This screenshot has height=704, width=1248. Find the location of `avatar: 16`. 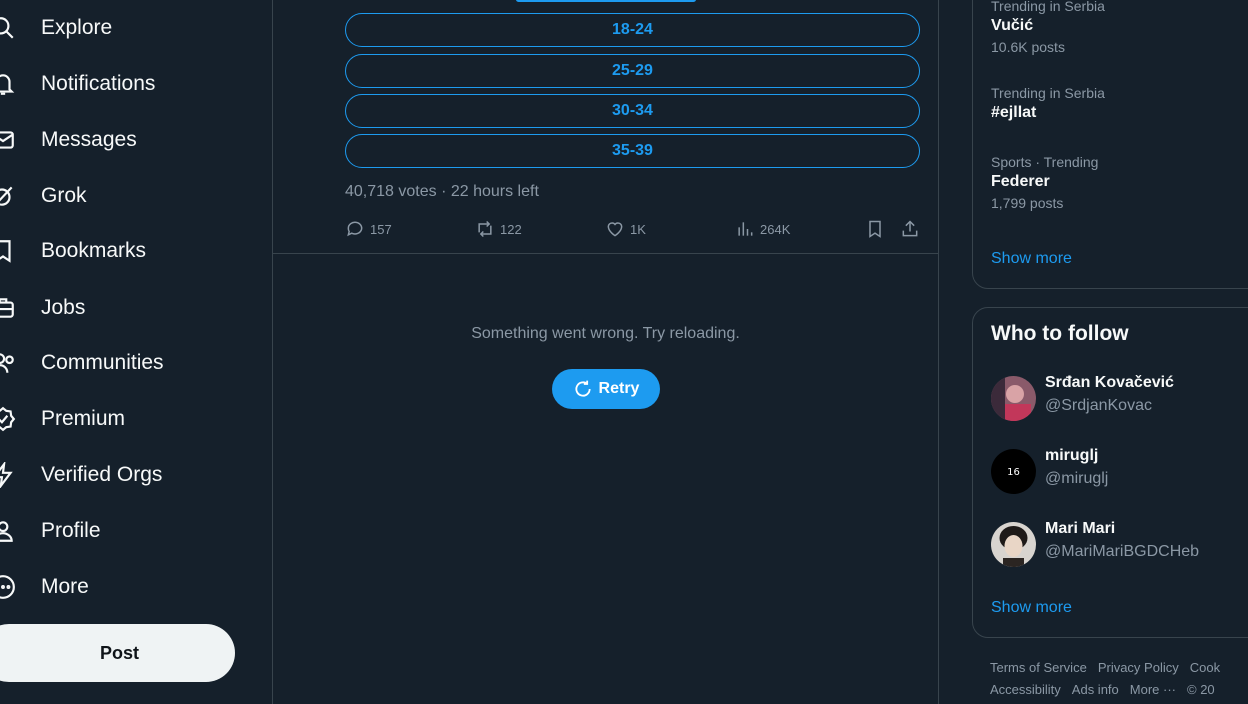

avatar: 16 is located at coordinates (1013, 471).